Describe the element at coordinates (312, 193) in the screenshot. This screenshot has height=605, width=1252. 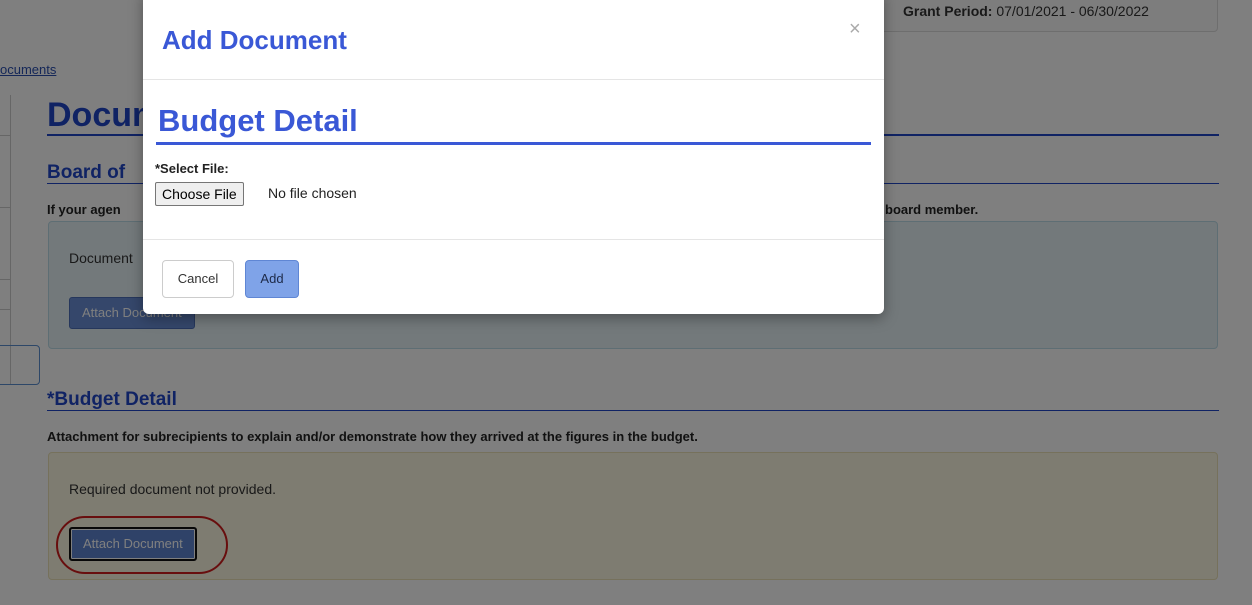
I see `file-status-text: No file chosen` at that location.